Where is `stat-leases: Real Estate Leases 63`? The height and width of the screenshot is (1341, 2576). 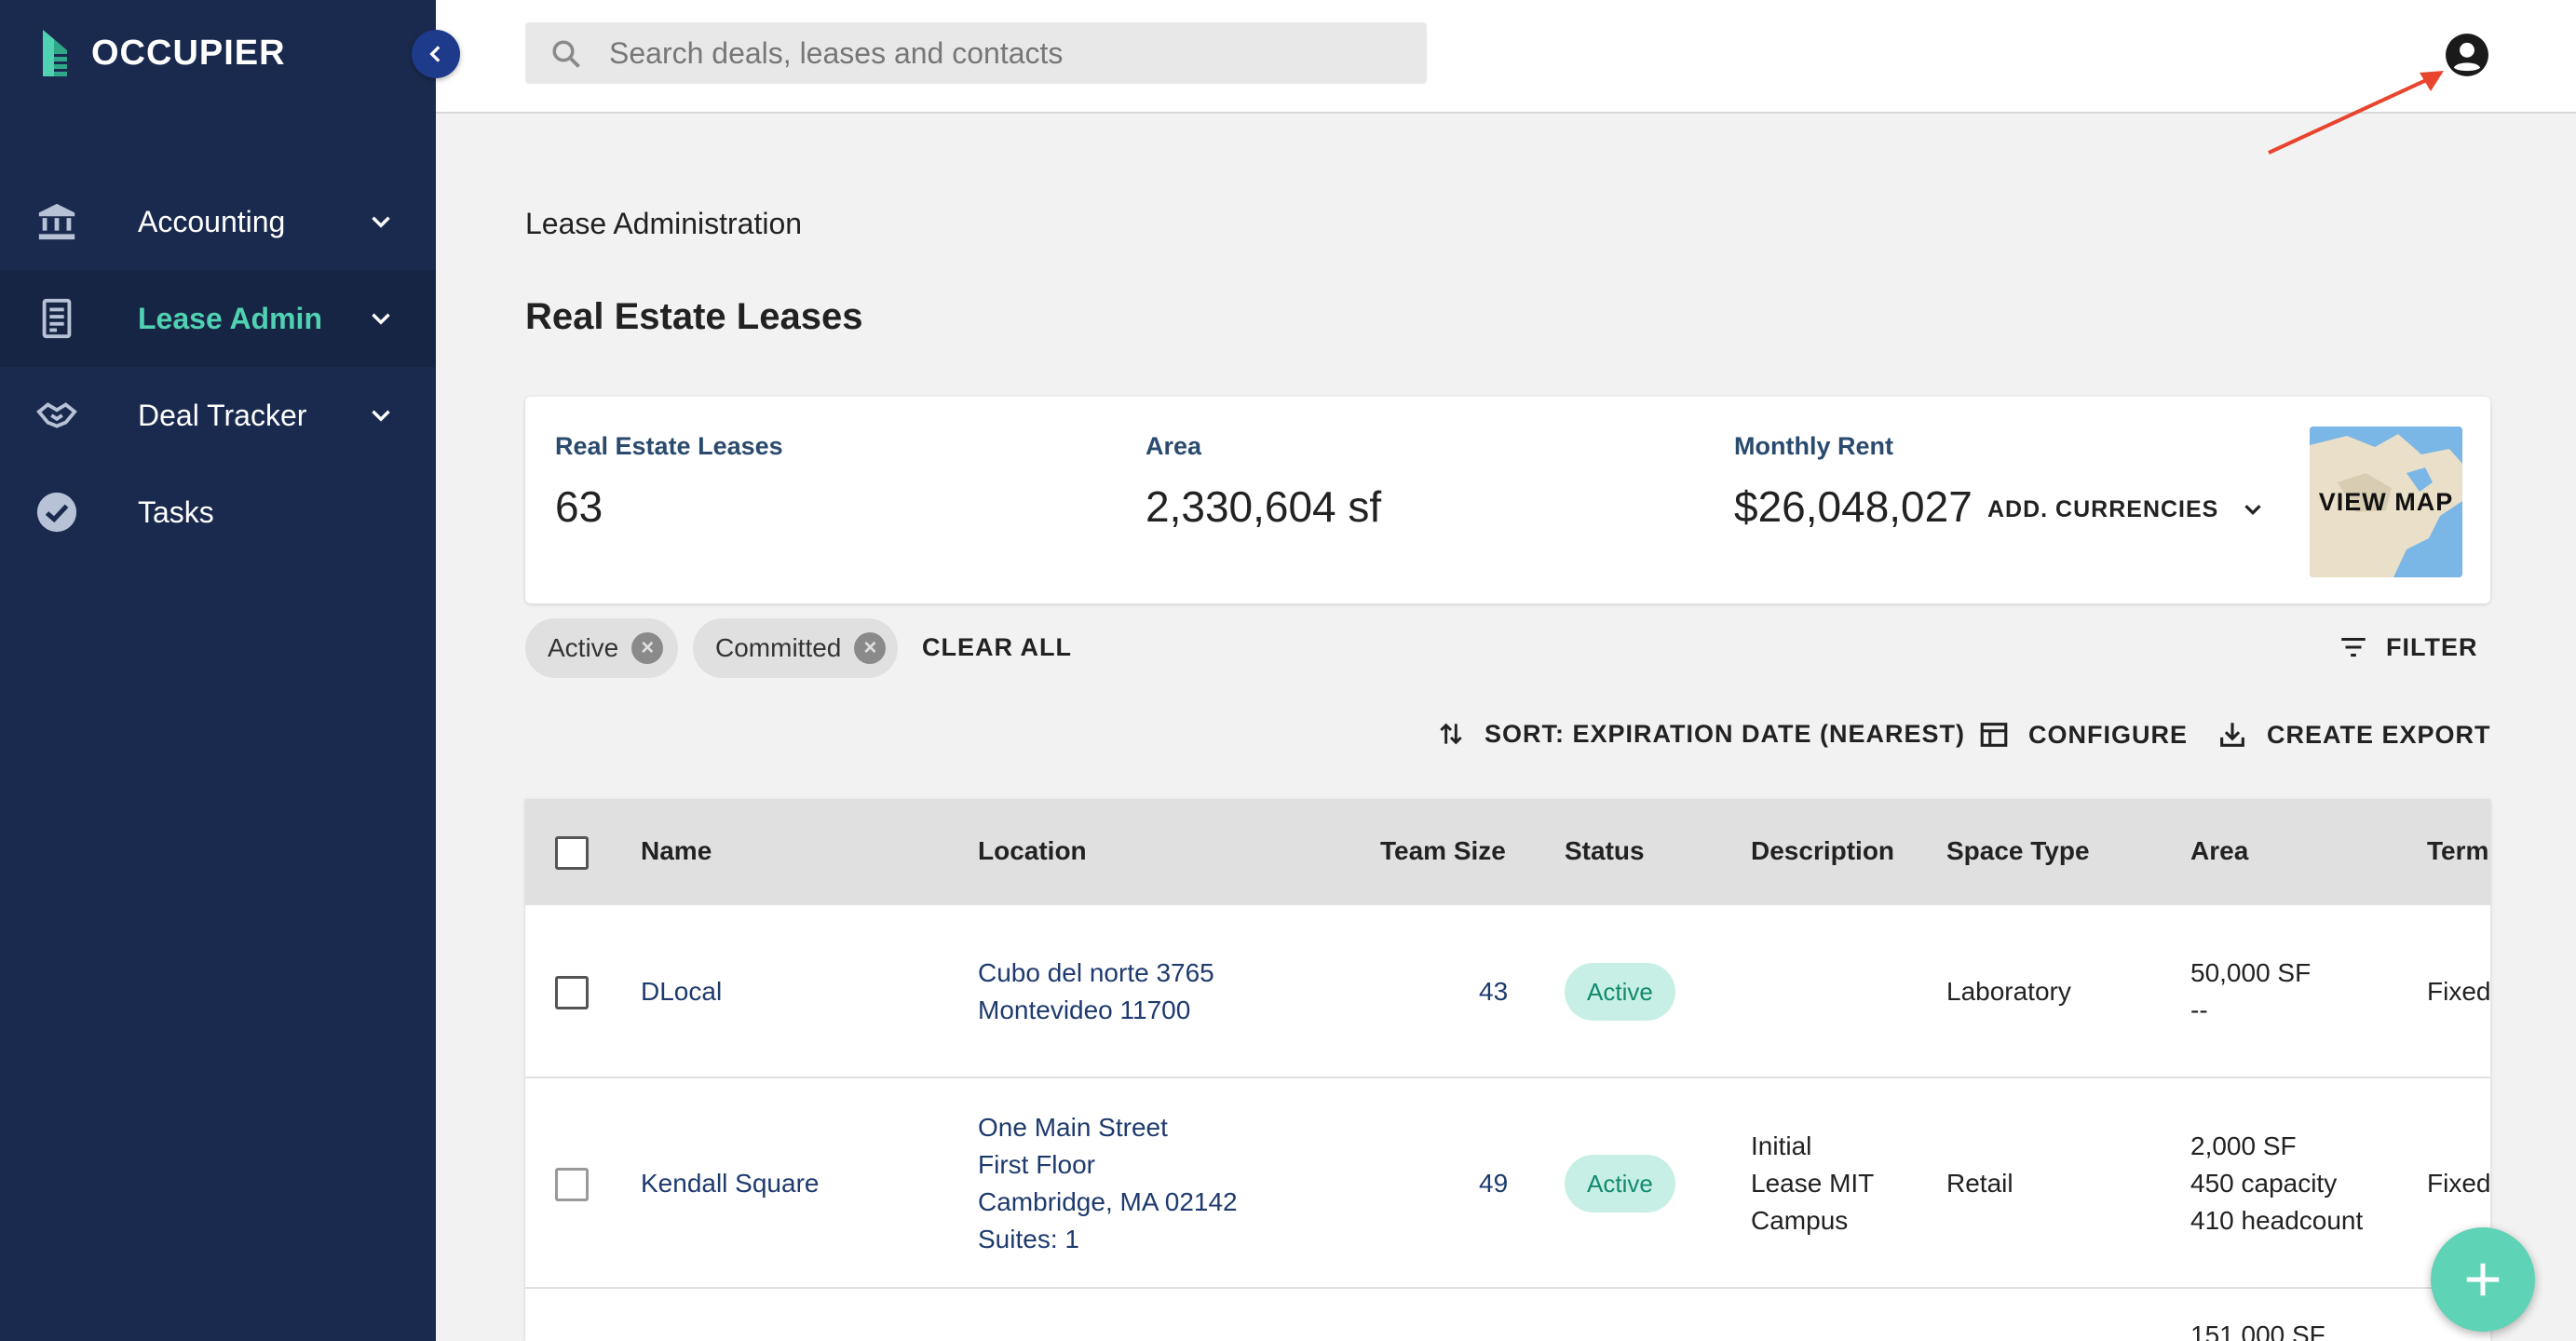 stat-leases: Real Estate Leases 63 is located at coordinates (669, 482).